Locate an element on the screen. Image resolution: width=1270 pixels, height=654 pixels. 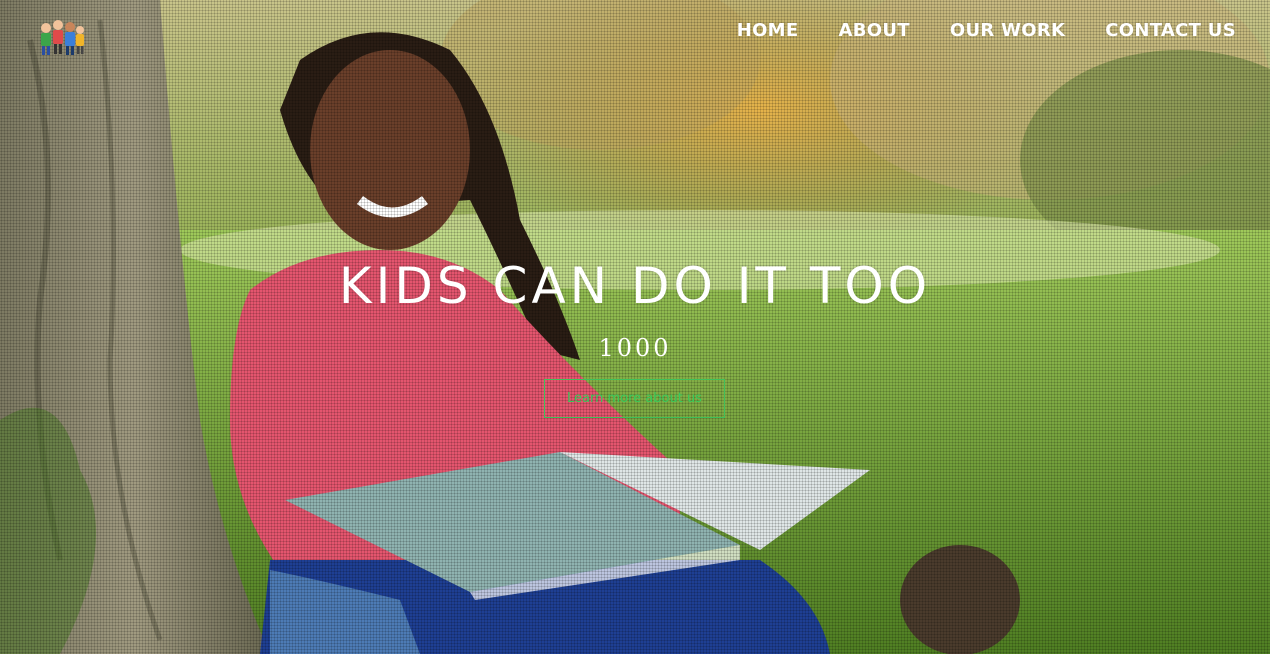
main-navigation: HOME ABOUT OUR WORK CONTACT US is located at coordinates (976, 31).